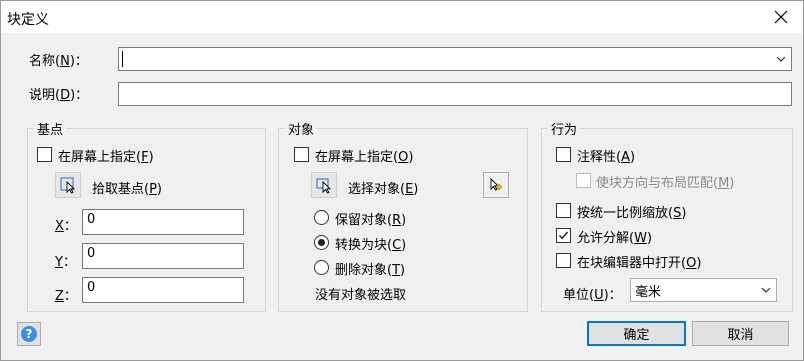 The width and height of the screenshot is (804, 361). What do you see at coordinates (361, 295) in the screenshot?
I see `selection-status-text: 没有对象被选取` at bounding box center [361, 295].